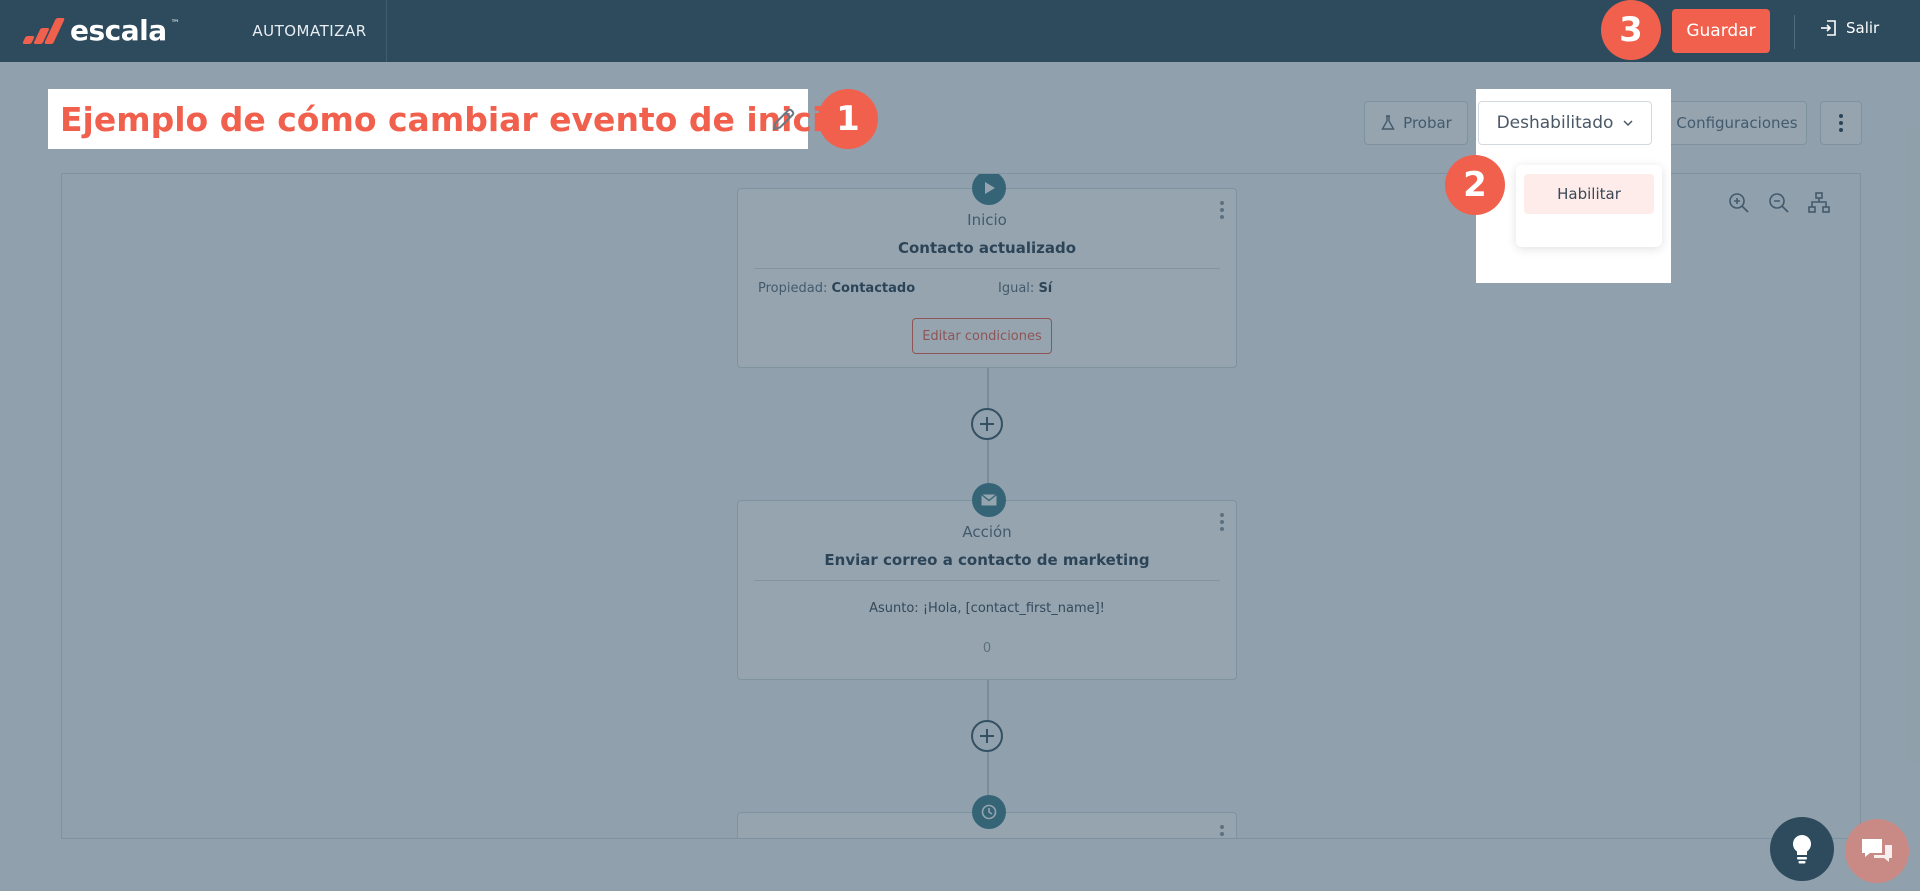 This screenshot has width=1920, height=891. I want to click on chevron-down-icon, so click(1628, 122).